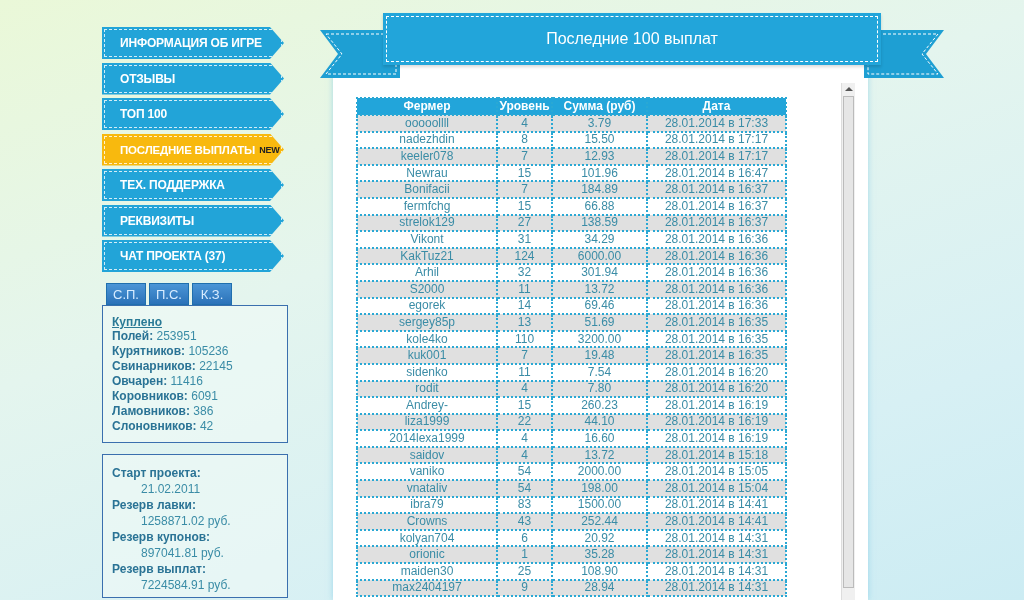 Image resolution: width=1024 pixels, height=600 pixels. Describe the element at coordinates (524, 106) in the screenshot. I see `column-header: Уровень` at that location.